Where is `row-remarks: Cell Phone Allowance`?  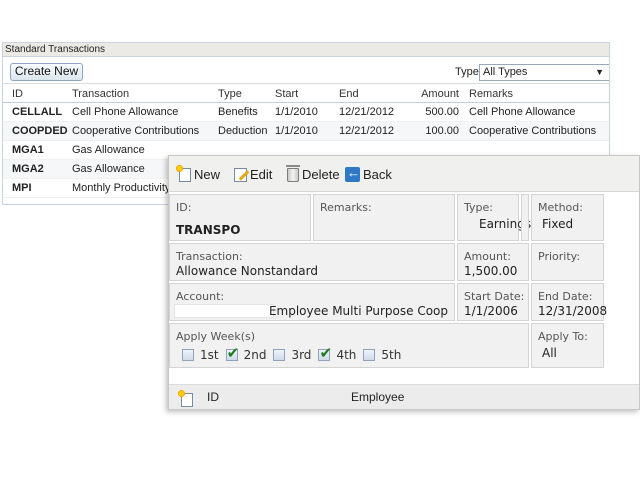 row-remarks: Cell Phone Allowance is located at coordinates (522, 112).